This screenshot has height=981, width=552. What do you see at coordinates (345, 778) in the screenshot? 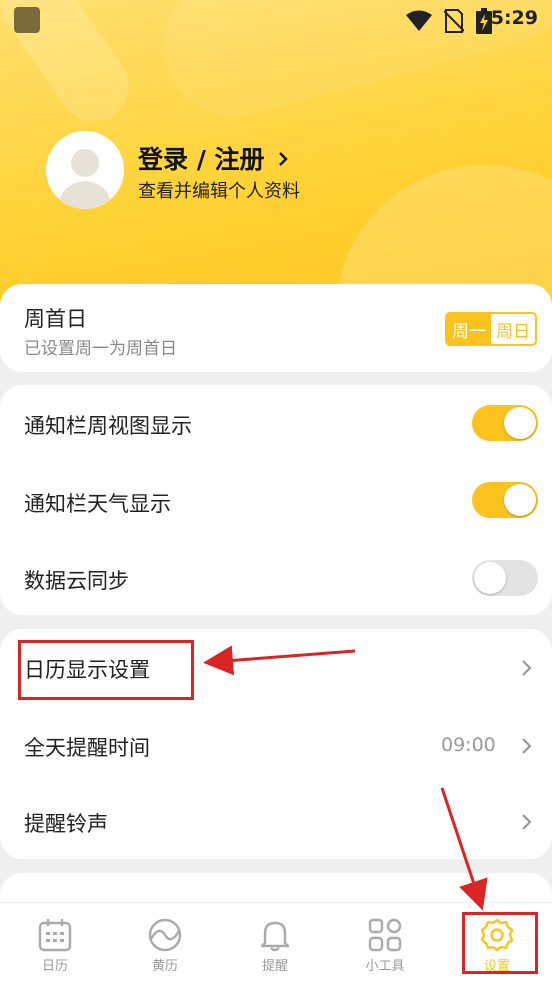
I see `annotation-arrow` at bounding box center [345, 778].